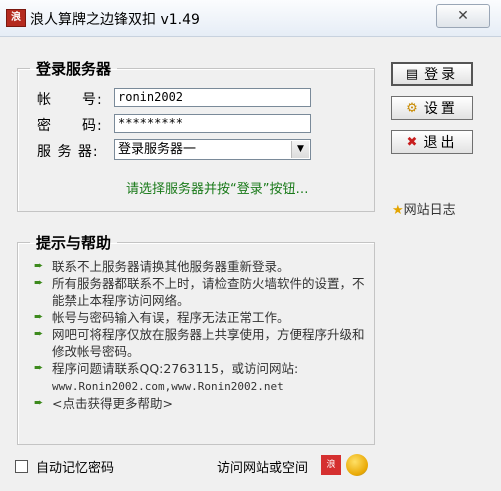  What do you see at coordinates (412, 108) in the screenshot?
I see `settings-icon: ⚙` at bounding box center [412, 108].